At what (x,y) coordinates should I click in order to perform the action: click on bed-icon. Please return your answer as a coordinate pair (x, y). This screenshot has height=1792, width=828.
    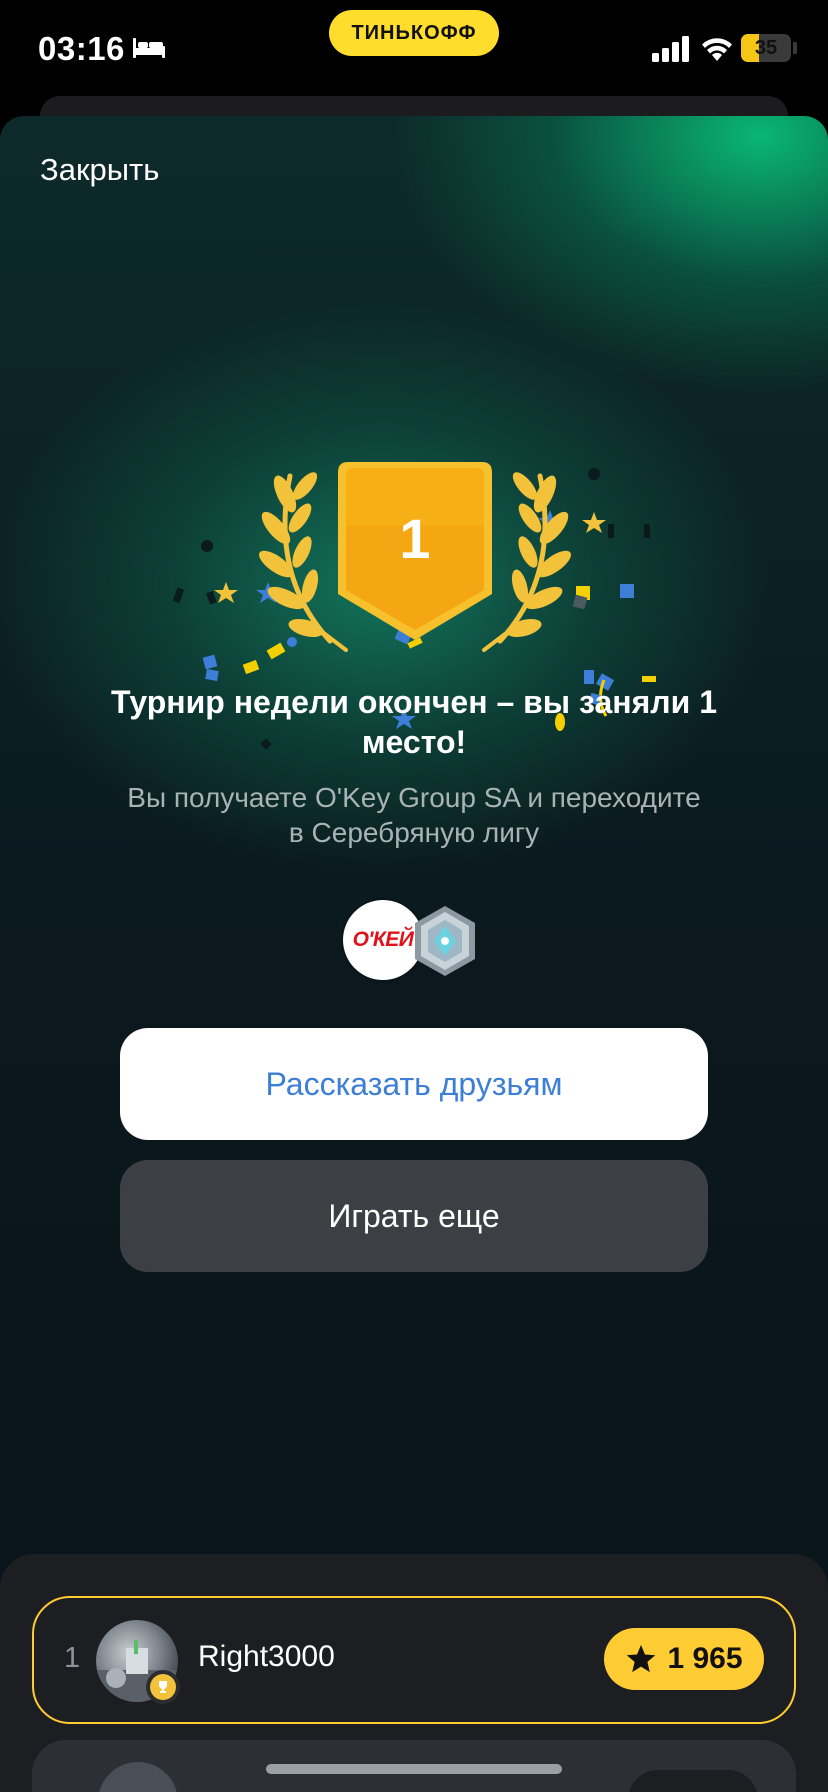
    Looking at the image, I should click on (149, 48).